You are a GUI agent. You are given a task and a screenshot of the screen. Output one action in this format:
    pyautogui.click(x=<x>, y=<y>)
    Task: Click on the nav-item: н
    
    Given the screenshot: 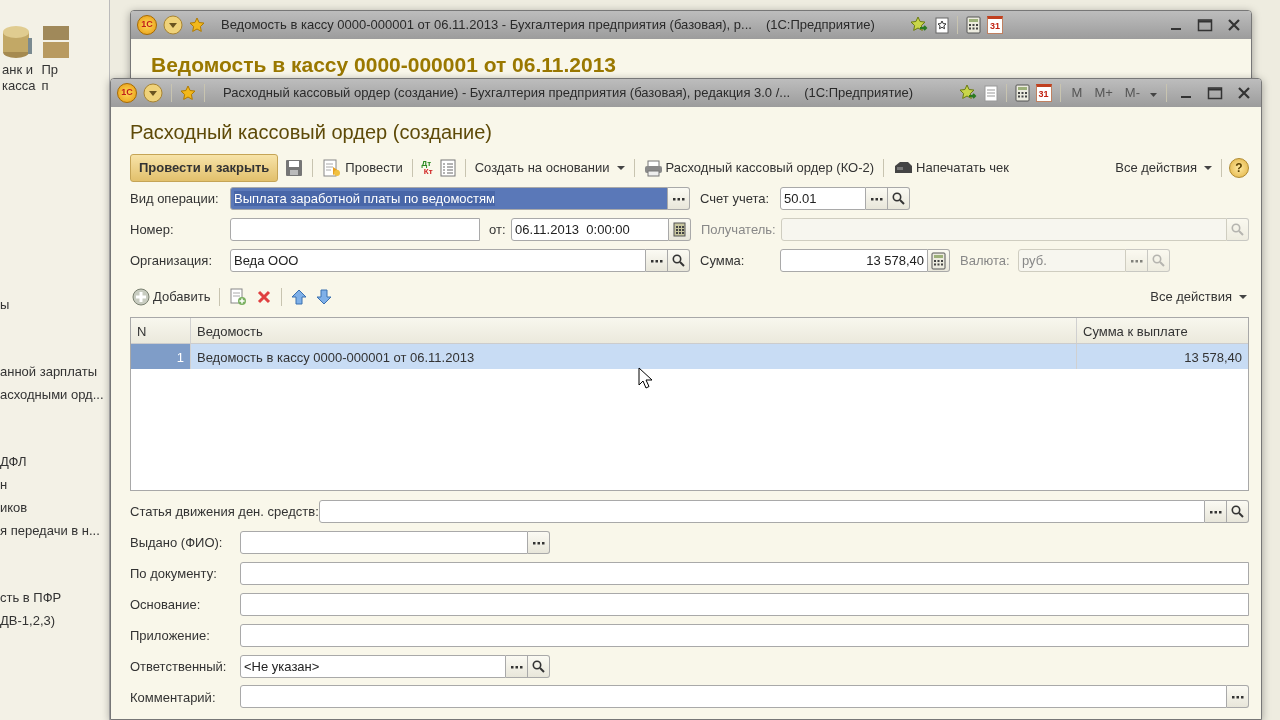 What is the action you would take?
    pyautogui.click(x=54, y=484)
    